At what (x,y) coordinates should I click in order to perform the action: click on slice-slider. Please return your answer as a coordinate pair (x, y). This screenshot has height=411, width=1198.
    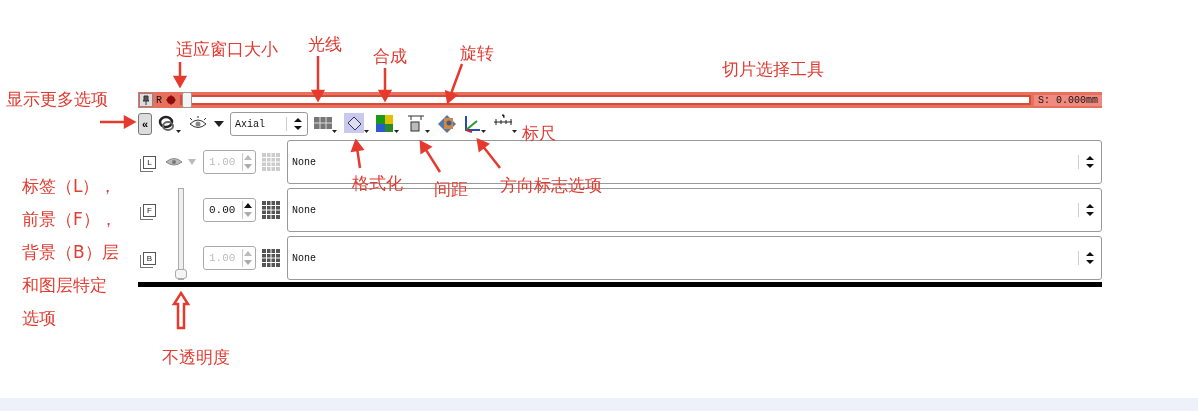
    Looking at the image, I should click on (605, 100).